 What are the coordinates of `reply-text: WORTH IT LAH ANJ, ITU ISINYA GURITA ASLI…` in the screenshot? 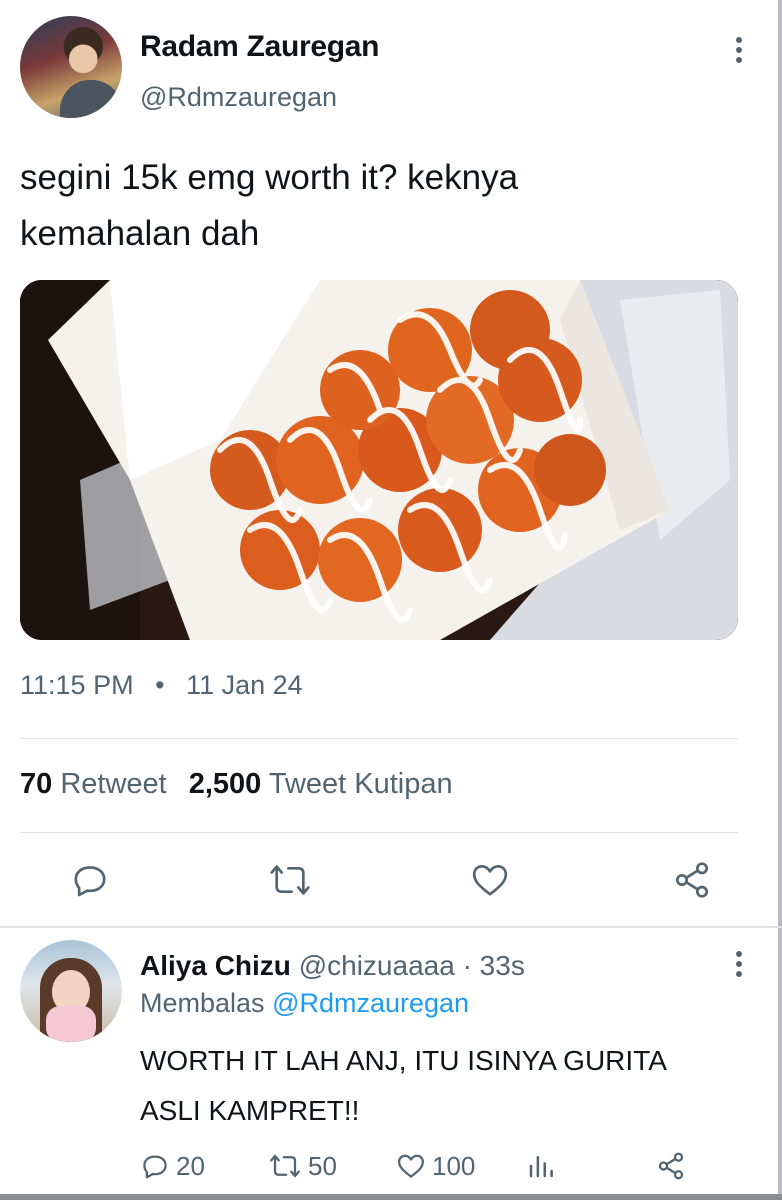 It's located at (435, 1086).